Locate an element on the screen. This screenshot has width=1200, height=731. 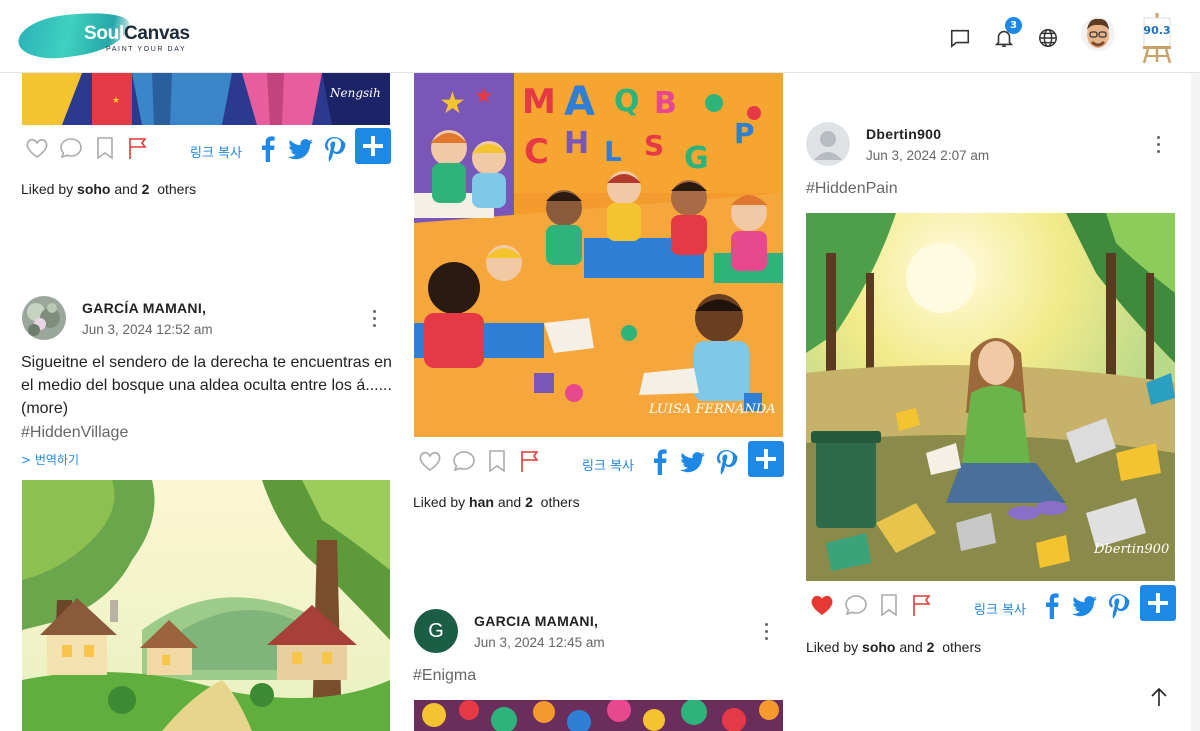
author-name: GARCIA MAMANI, is located at coordinates (536, 621).